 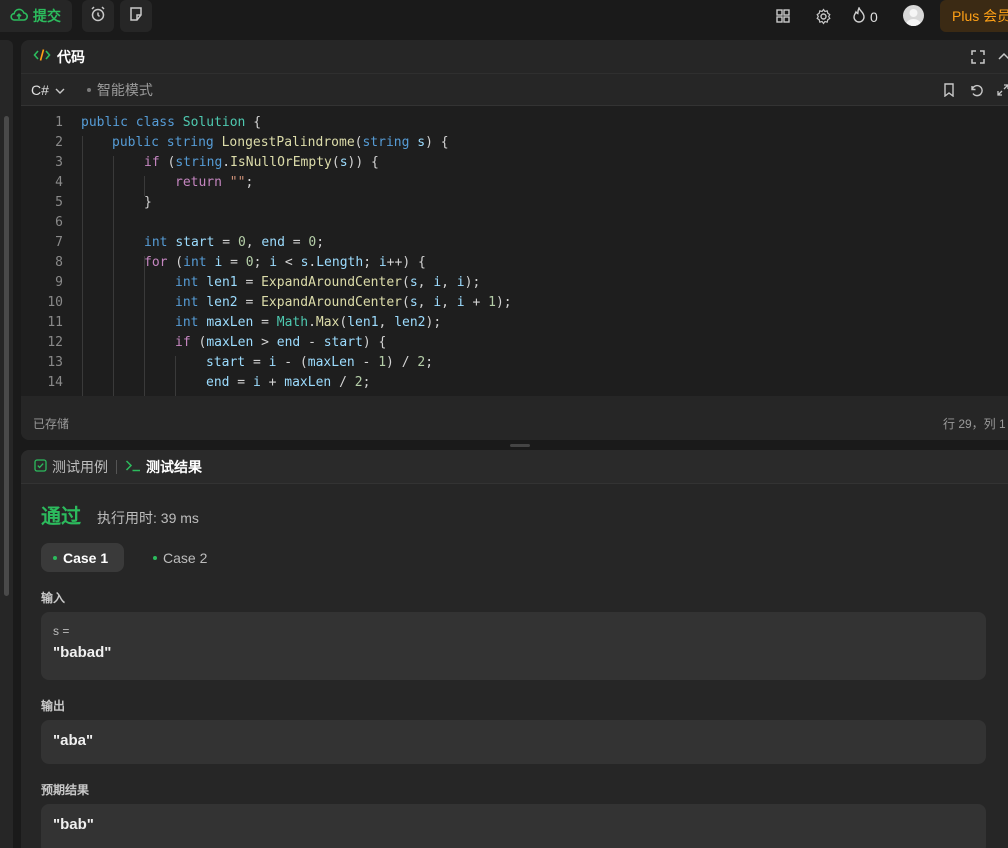 What do you see at coordinates (974, 423) in the screenshot?
I see `cursor-position: 行 29，列 1` at bounding box center [974, 423].